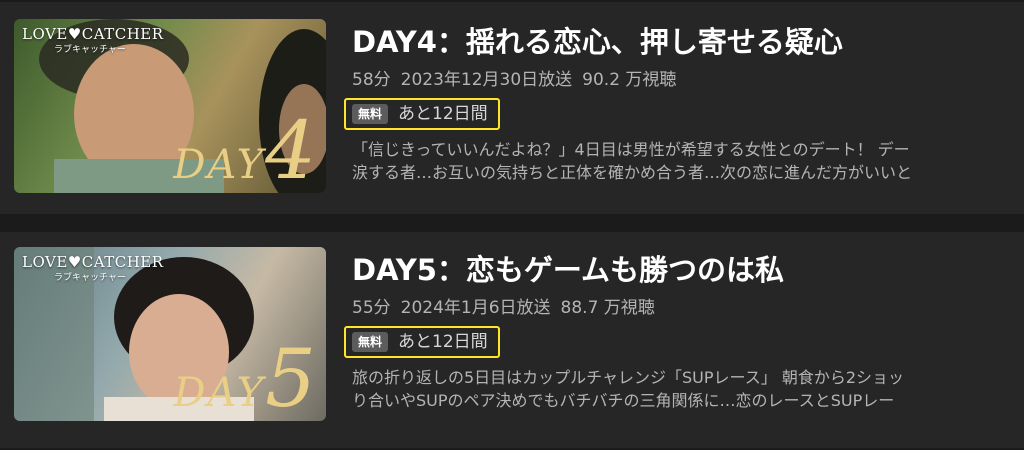 The width and height of the screenshot is (1024, 450). Describe the element at coordinates (623, 400) in the screenshot. I see `description-line: り合いやSUPのペア決めでもバチバチの三角関係に…恋のレースとSUPレー` at that location.